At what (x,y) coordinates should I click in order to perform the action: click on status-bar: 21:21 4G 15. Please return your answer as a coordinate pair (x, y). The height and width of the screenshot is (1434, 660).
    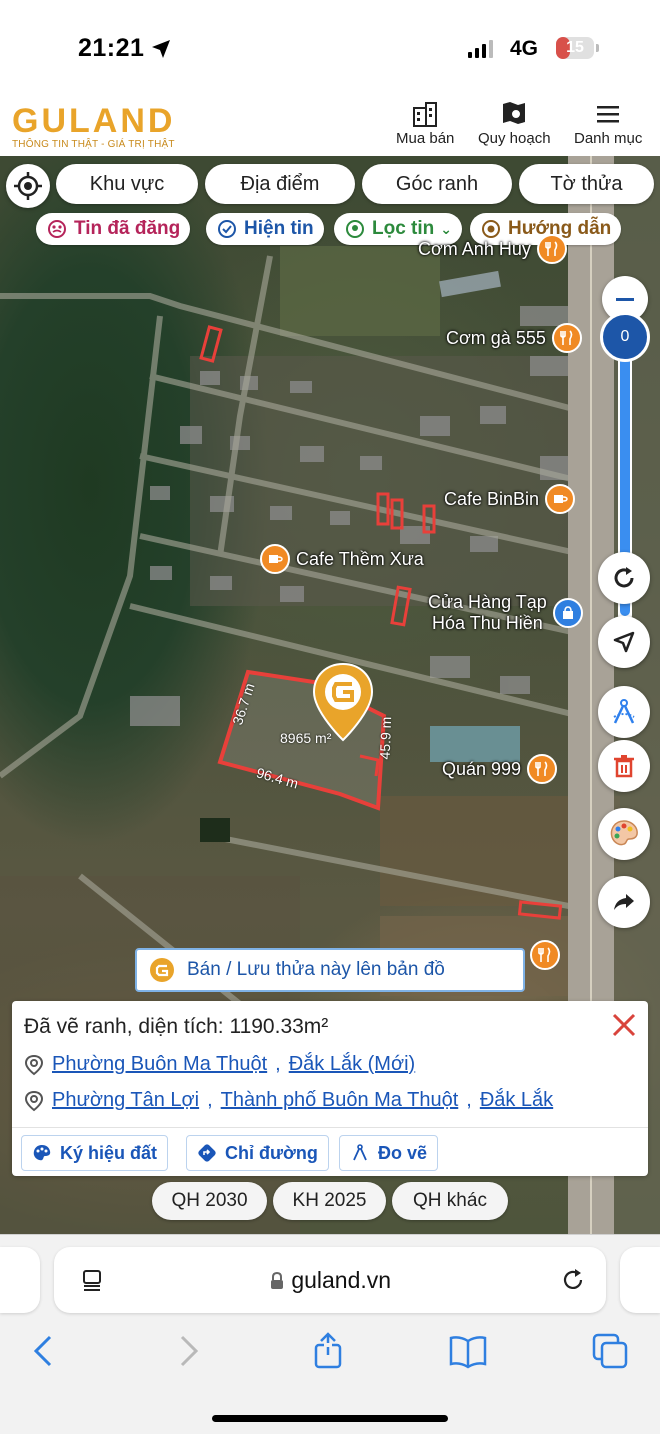
    Looking at the image, I should click on (330, 48).